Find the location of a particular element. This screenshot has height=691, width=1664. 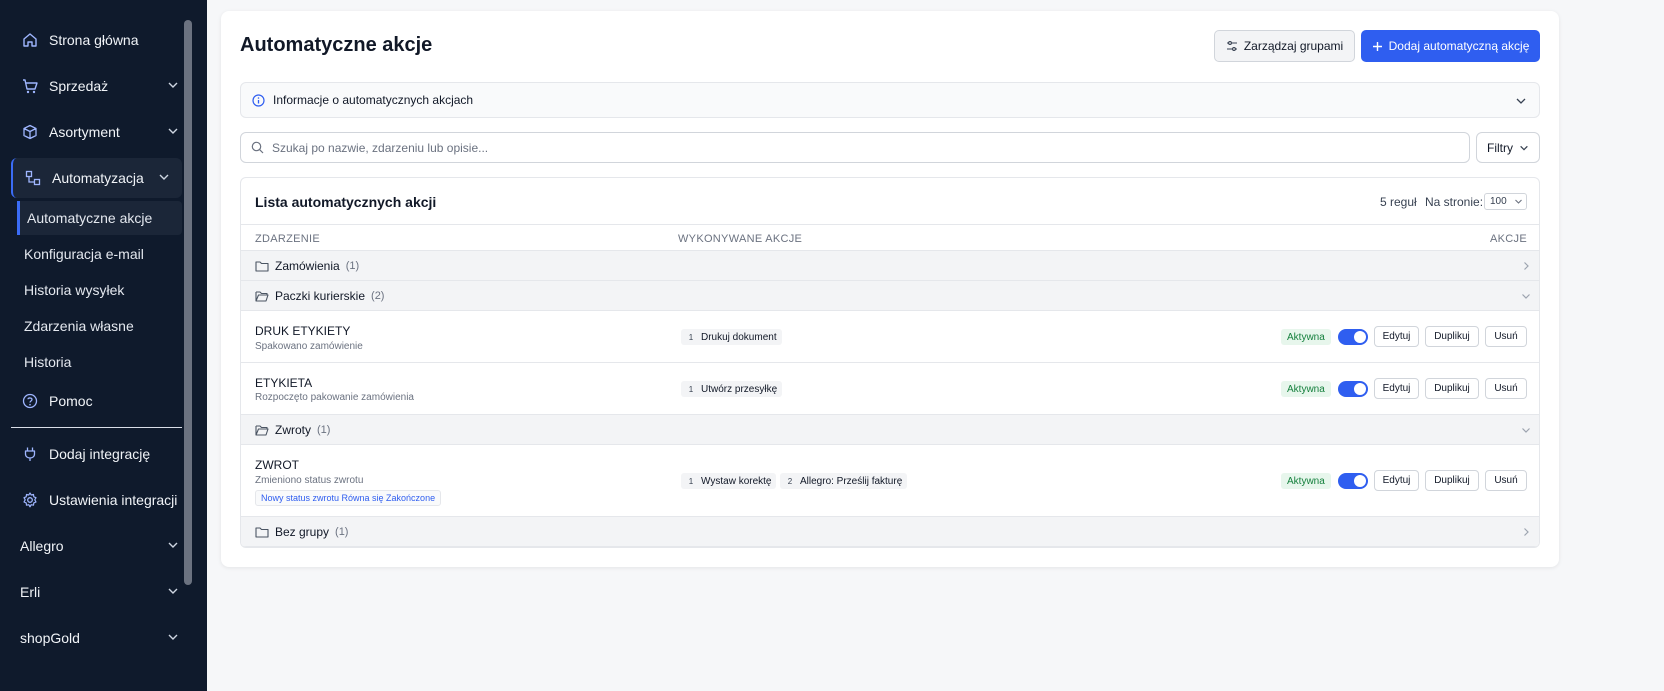

sidebar-item-sales: Sprzedaż is located at coordinates (96, 86).